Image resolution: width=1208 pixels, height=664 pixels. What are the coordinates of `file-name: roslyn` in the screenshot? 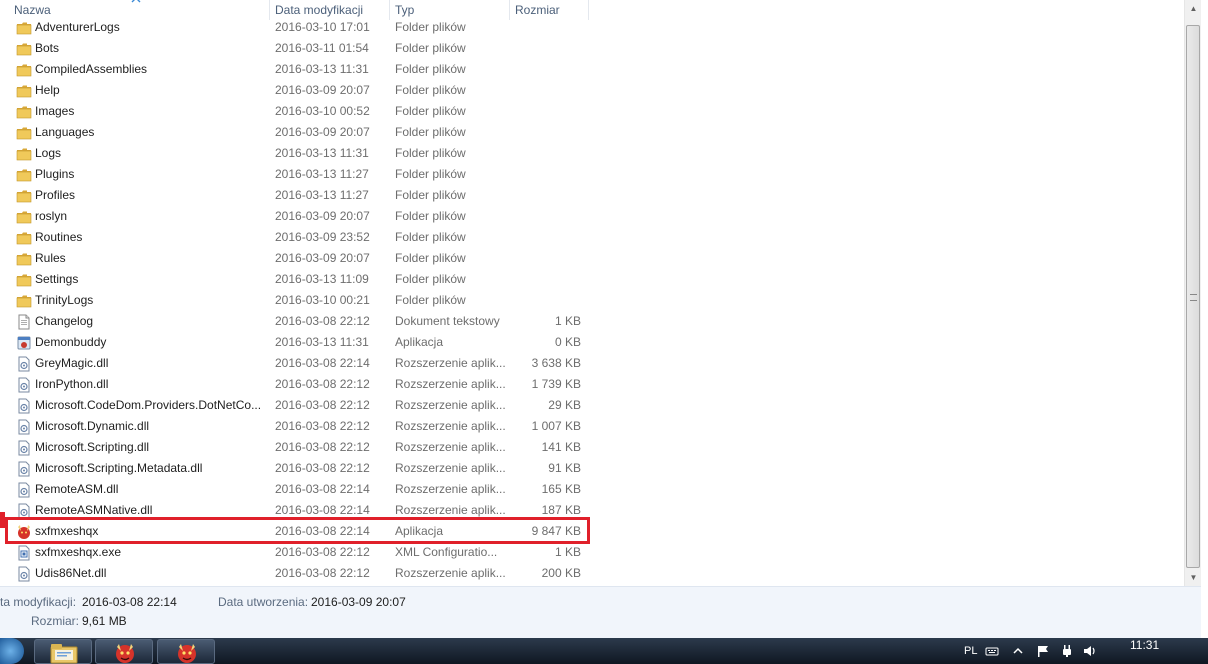 It's located at (51, 216).